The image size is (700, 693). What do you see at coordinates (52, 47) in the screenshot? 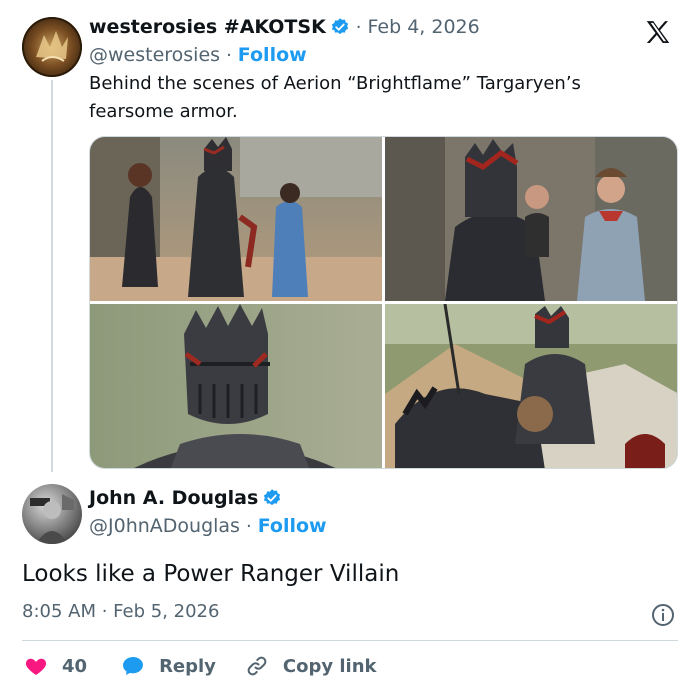
I see `westerosies-avatar` at bounding box center [52, 47].